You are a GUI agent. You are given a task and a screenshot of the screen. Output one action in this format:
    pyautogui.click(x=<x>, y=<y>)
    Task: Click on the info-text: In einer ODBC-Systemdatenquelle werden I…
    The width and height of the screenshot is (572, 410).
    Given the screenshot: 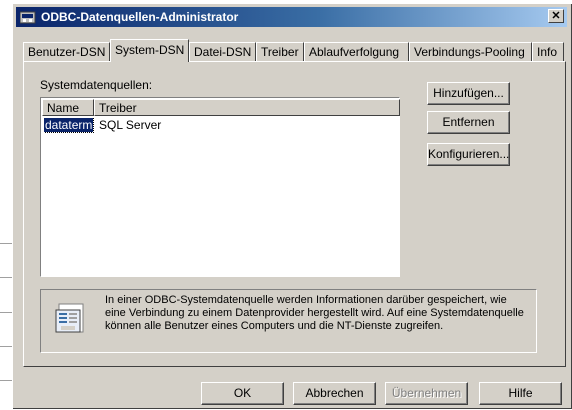 What is the action you would take?
    pyautogui.click(x=314, y=313)
    